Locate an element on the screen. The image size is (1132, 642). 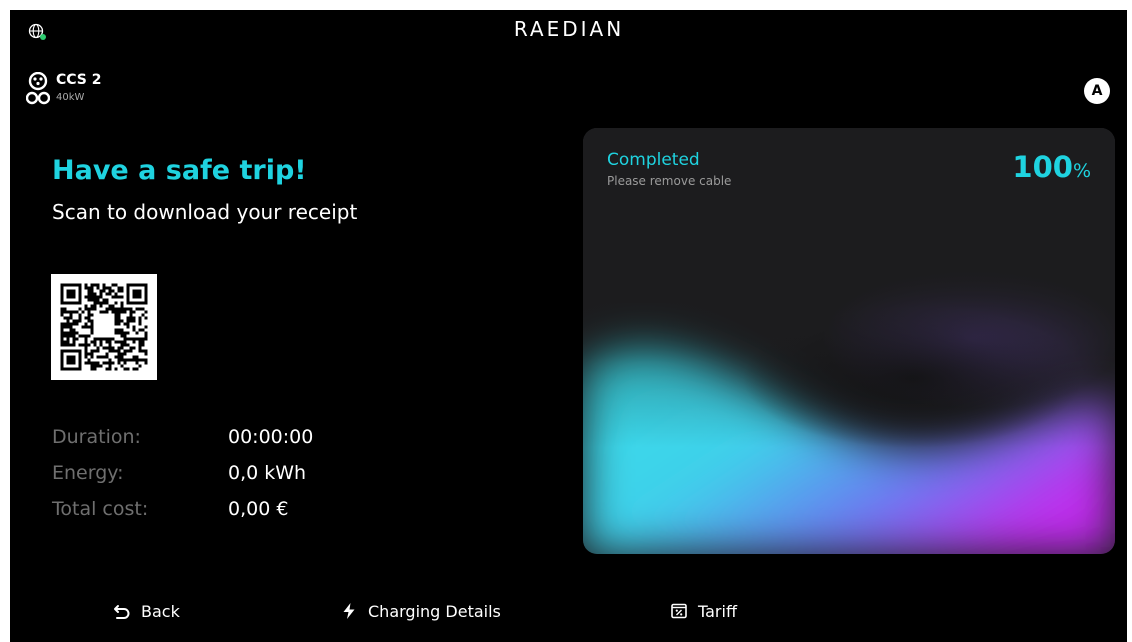
tariff-button: Tariff is located at coordinates (703, 611).